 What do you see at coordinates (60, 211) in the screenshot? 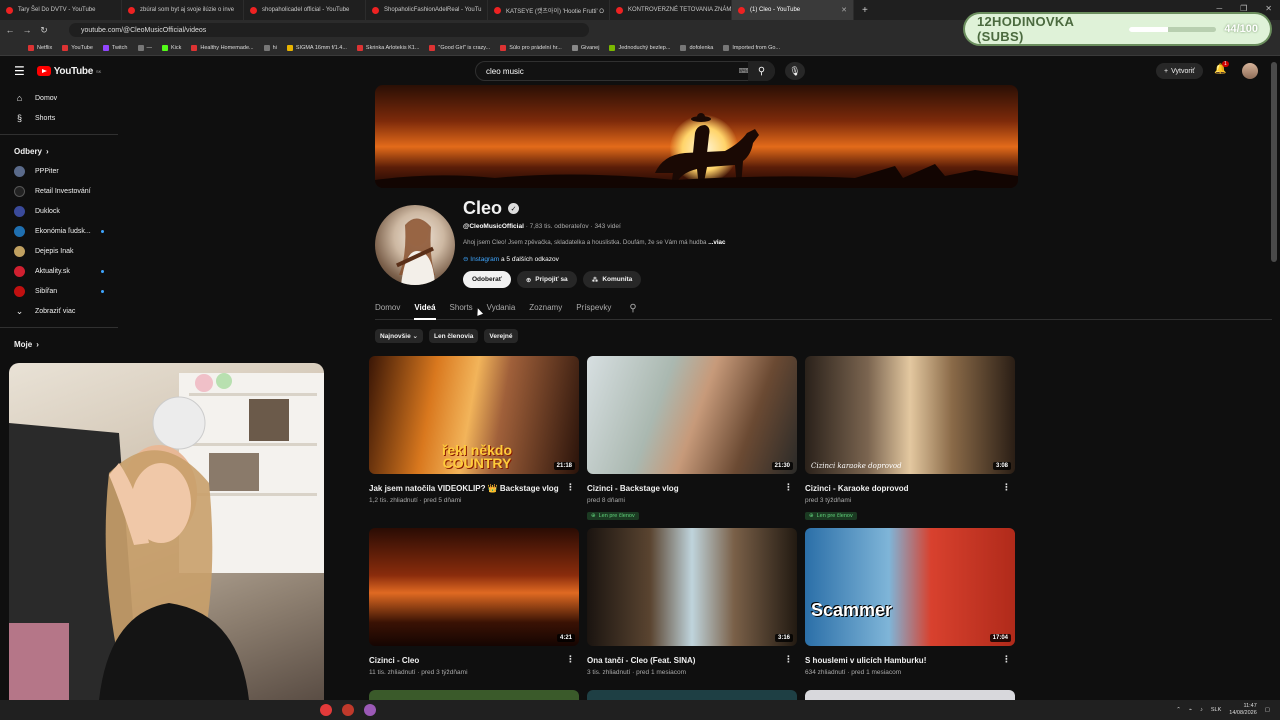
I see `sidebar-subscription: Duklock` at bounding box center [60, 211].